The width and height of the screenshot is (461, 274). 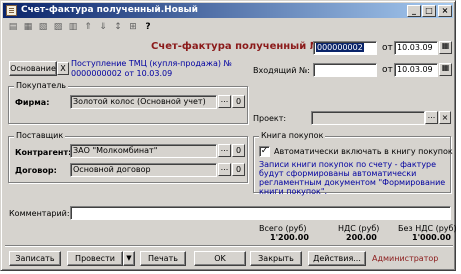 I want to click on basis-text-line1: Поступление ТМЦ (купля-продажа) №, so click(x=151, y=63).